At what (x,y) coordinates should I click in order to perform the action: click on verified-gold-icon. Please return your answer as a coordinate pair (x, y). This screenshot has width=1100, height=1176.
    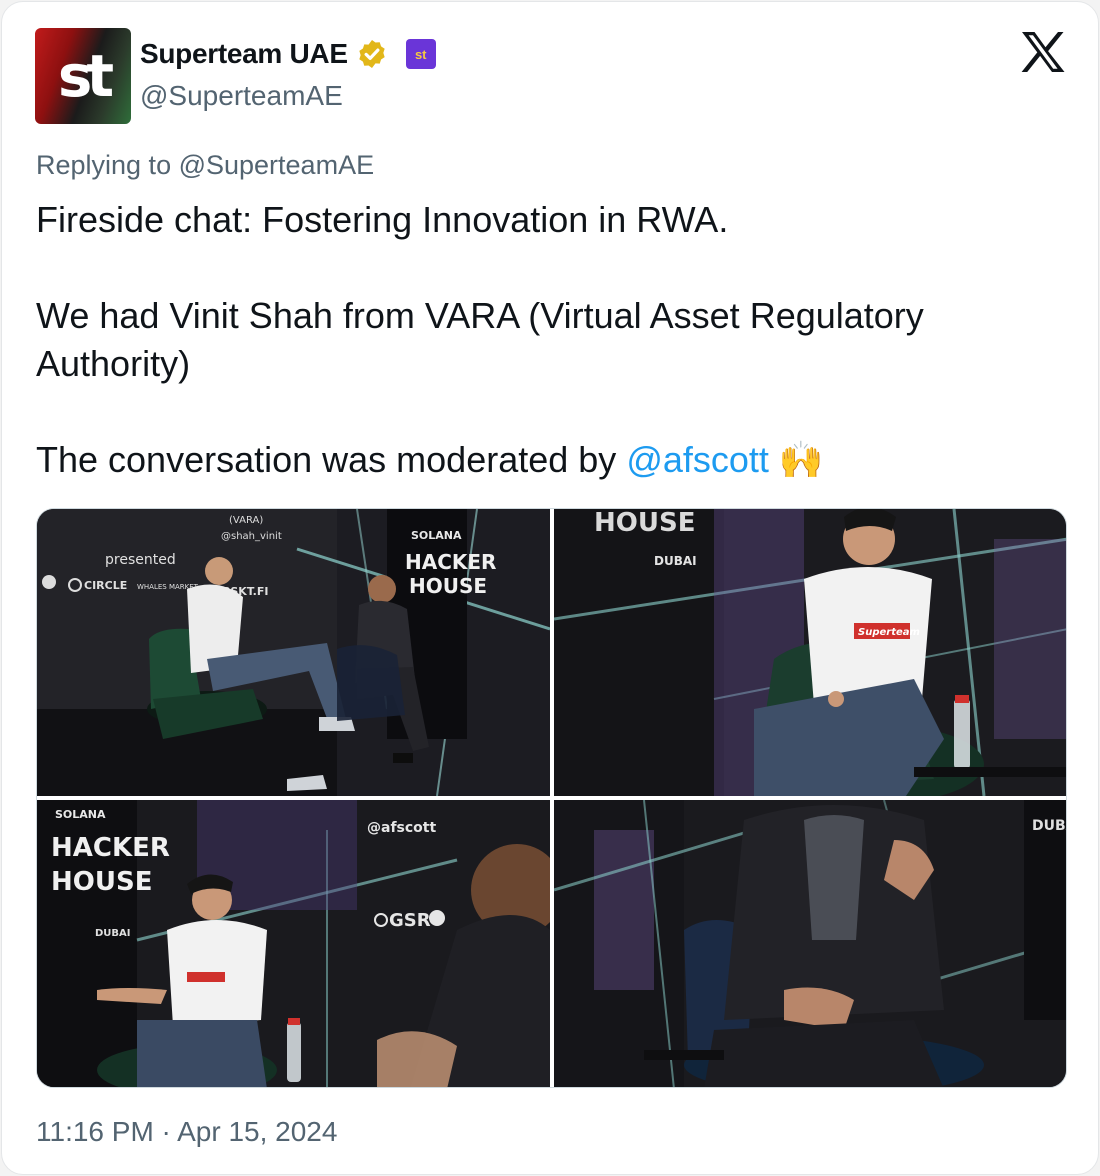
    Looking at the image, I should click on (372, 54).